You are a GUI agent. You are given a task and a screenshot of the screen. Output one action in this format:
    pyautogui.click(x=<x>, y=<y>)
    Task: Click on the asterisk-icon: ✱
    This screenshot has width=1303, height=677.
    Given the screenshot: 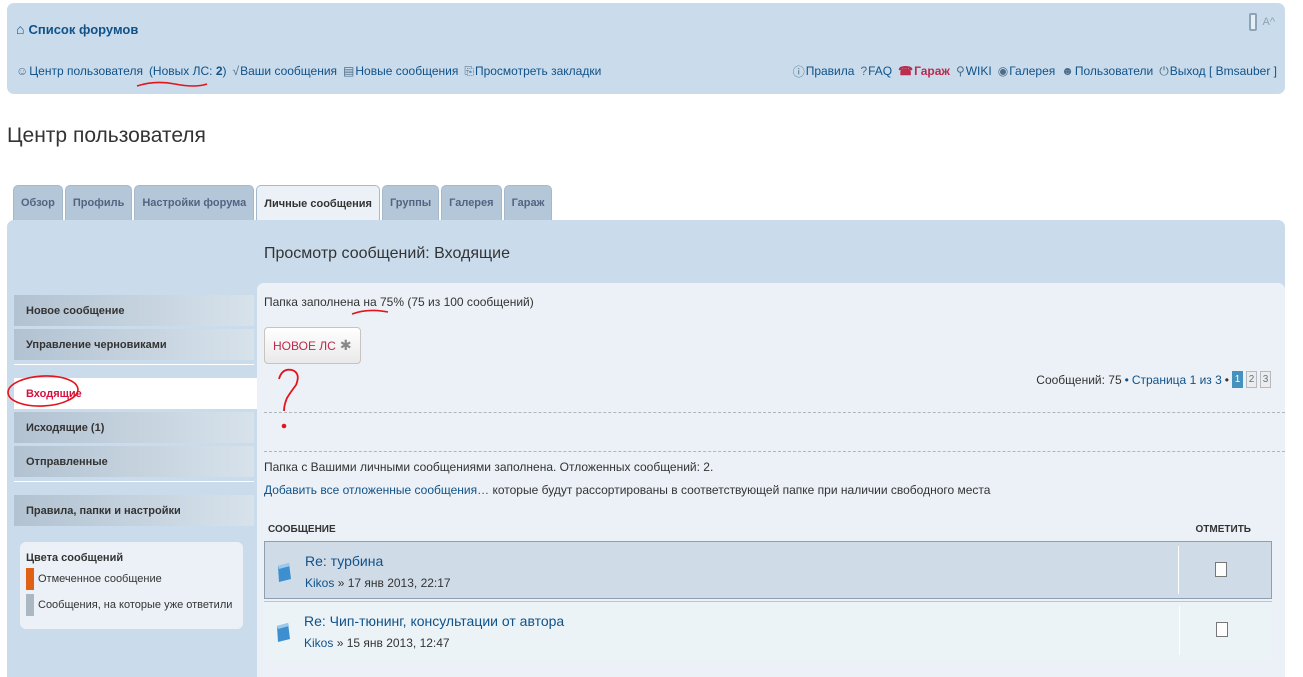 What is the action you would take?
    pyautogui.click(x=345, y=345)
    